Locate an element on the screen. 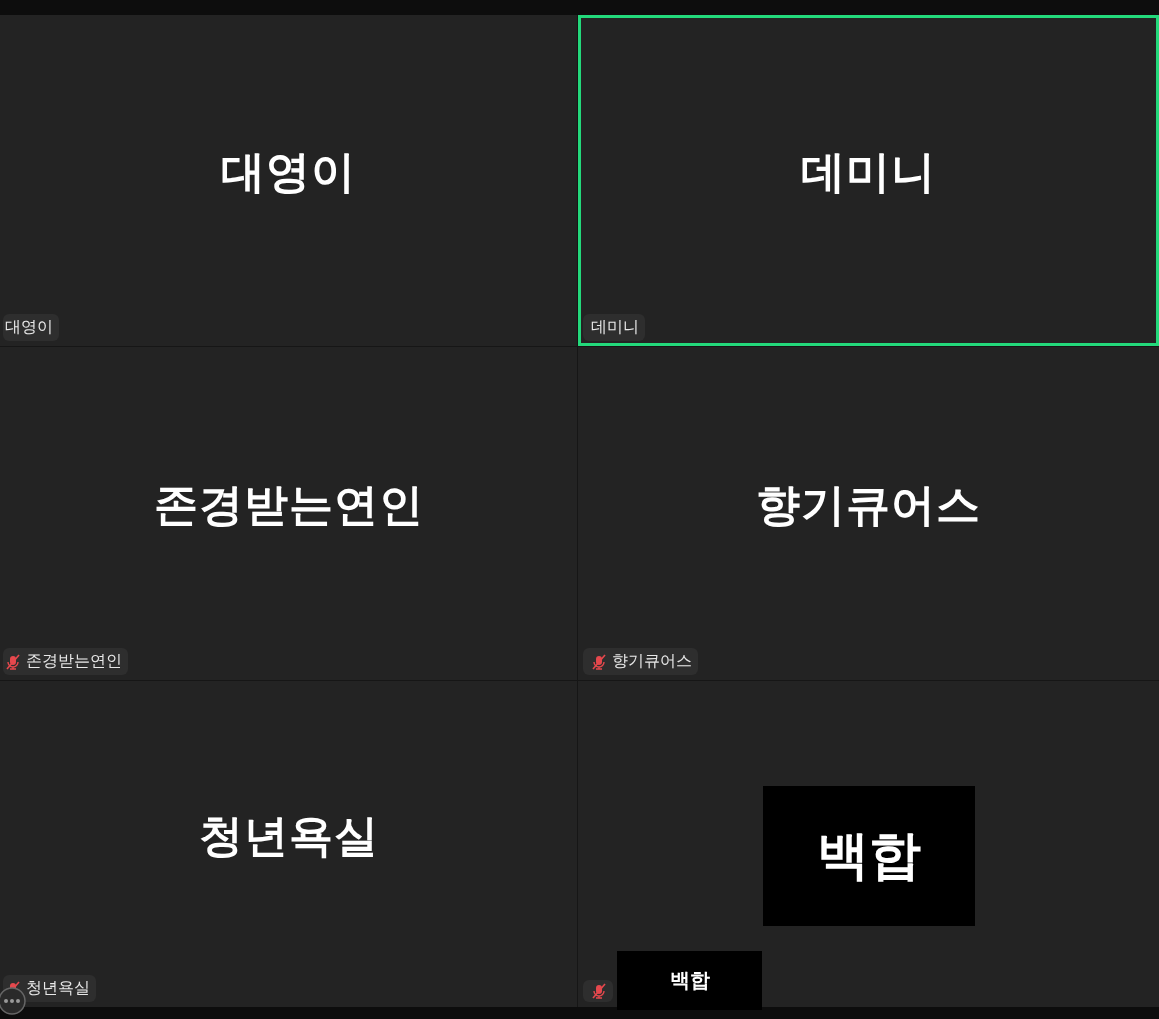 This screenshot has height=1019, width=1159. floating-name-window: 백합 is located at coordinates (689, 980).